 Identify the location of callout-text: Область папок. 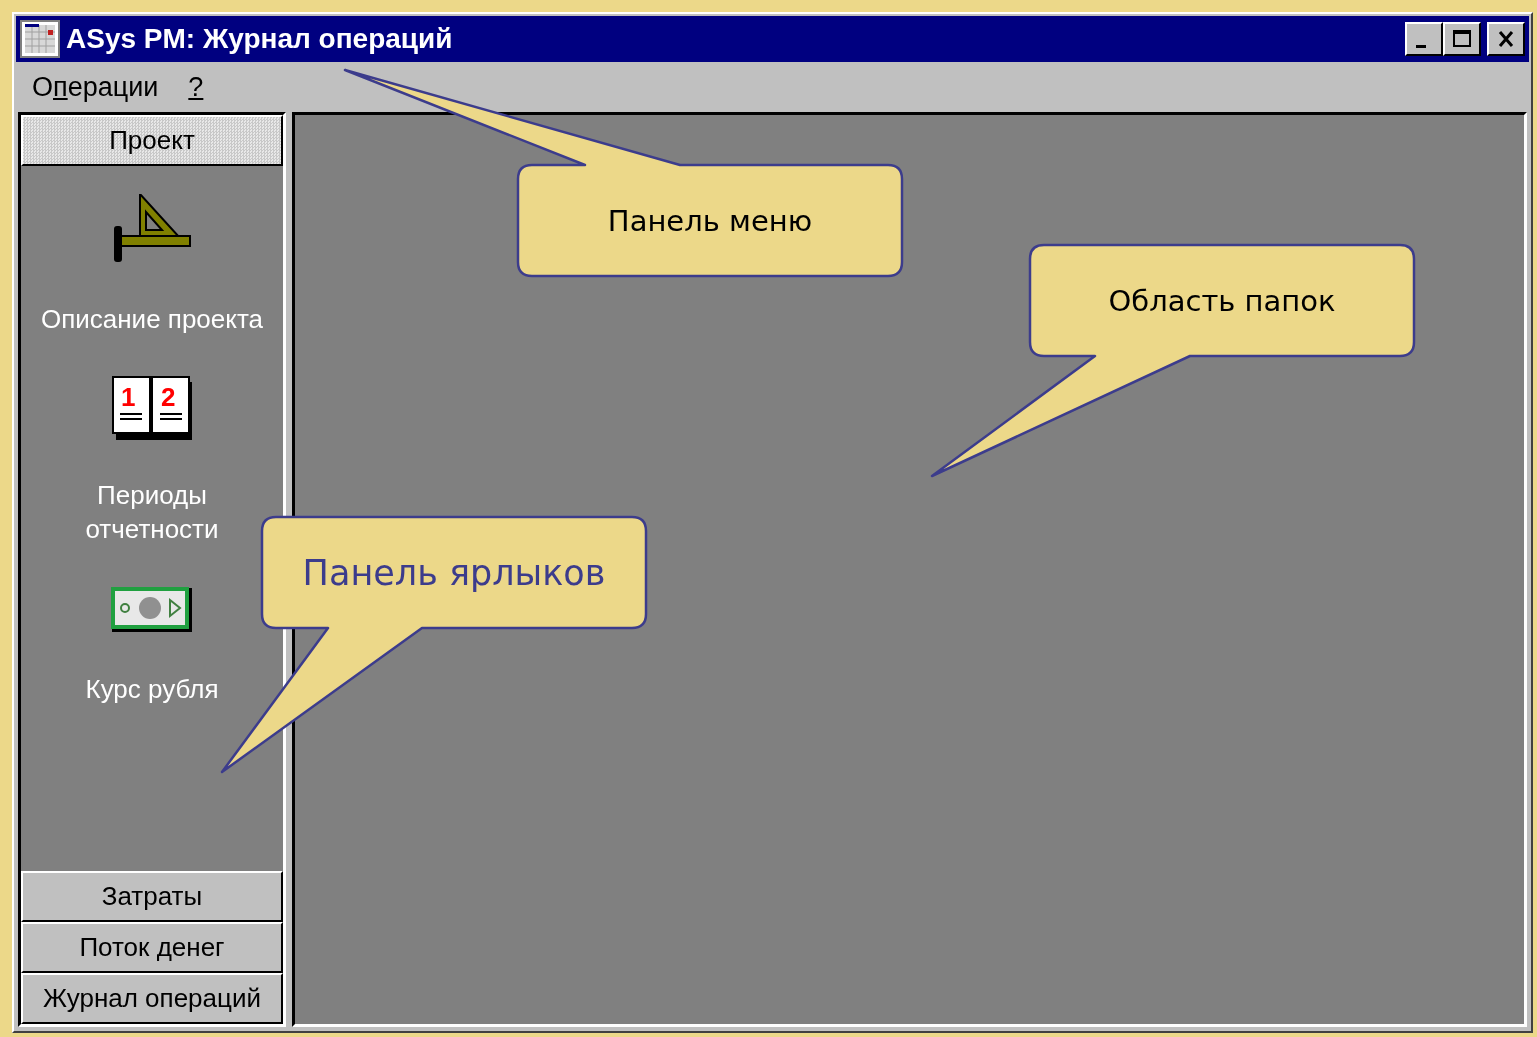
(1222, 301).